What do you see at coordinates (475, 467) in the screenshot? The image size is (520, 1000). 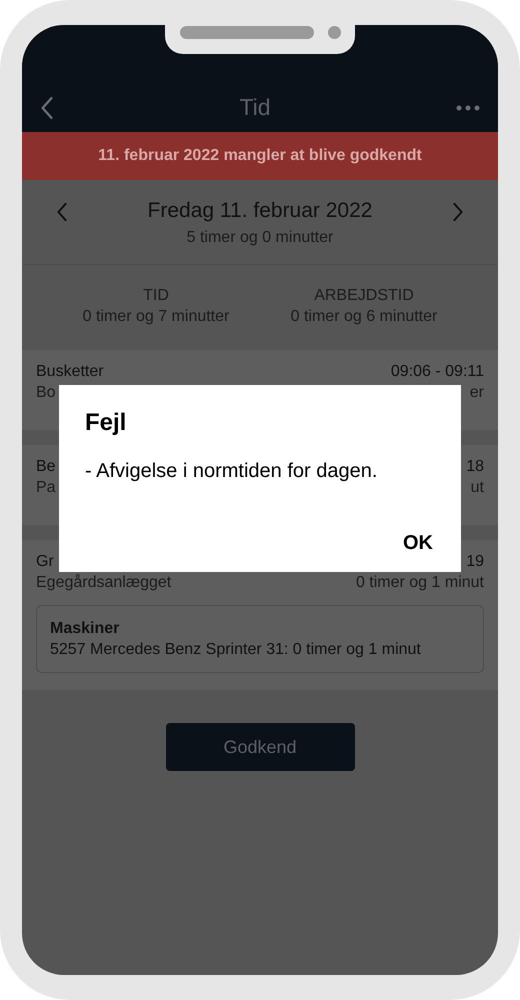 I see `entry-time: 18` at bounding box center [475, 467].